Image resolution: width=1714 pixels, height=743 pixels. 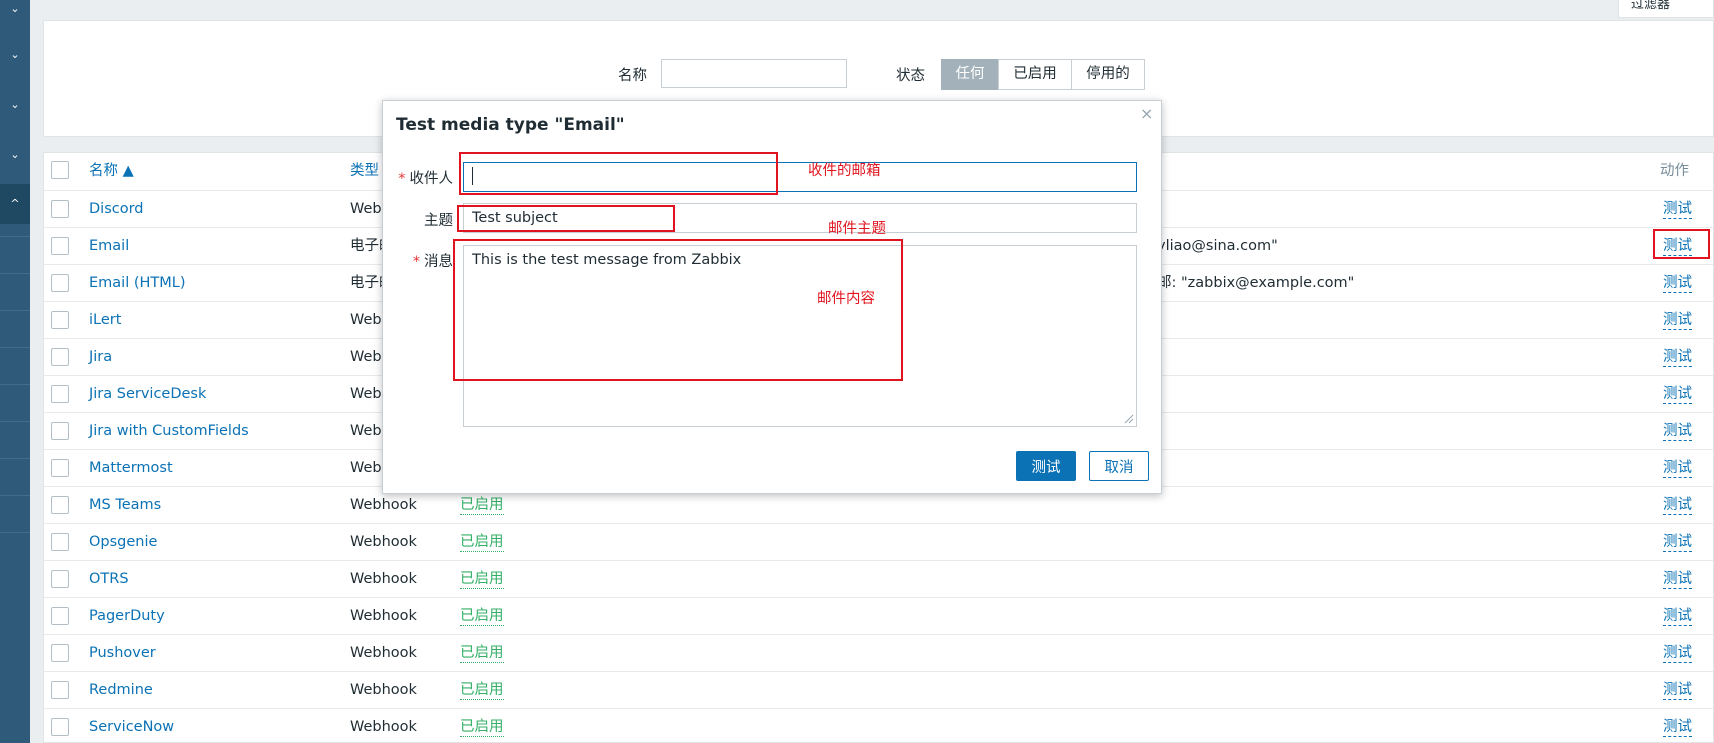 What do you see at coordinates (878, 542) in the screenshot?
I see `table-row: Opsgenie Webhook 已启用 测试` at bounding box center [878, 542].